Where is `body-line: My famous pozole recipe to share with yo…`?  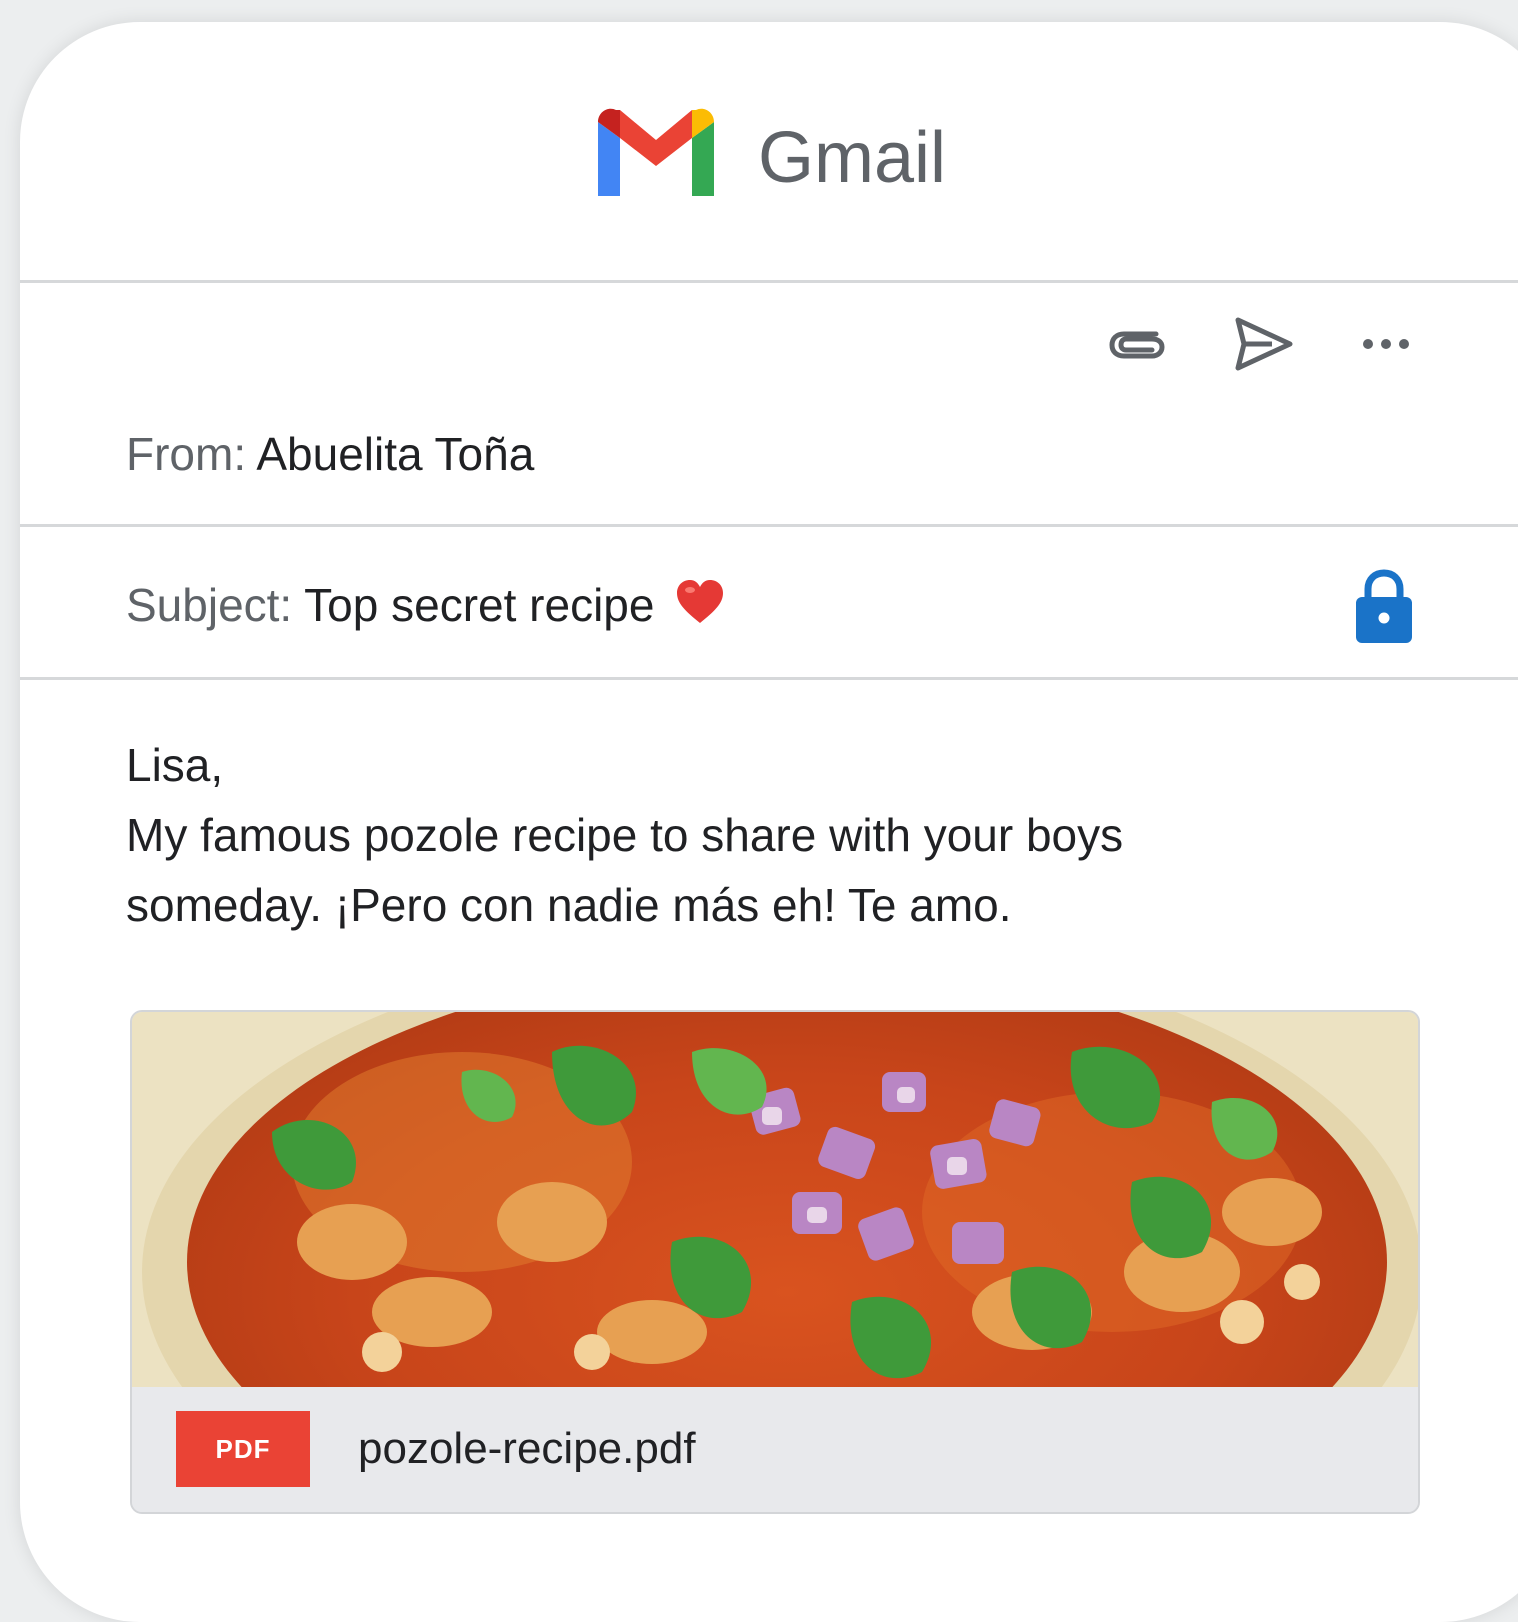
body-line: My famous pozole recipe to share with yo… is located at coordinates (625, 835).